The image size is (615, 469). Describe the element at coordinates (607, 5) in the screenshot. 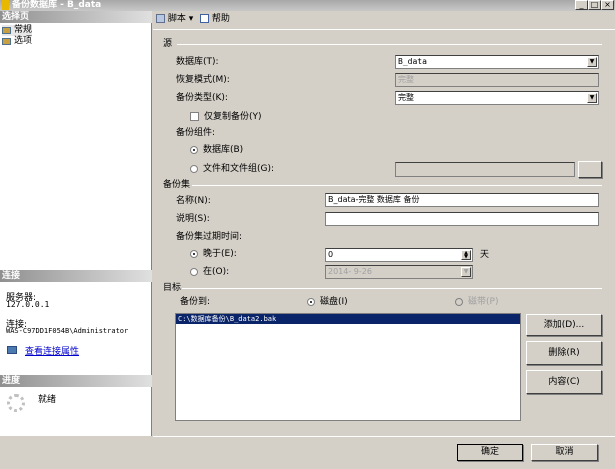

I see `close-button: ×` at that location.